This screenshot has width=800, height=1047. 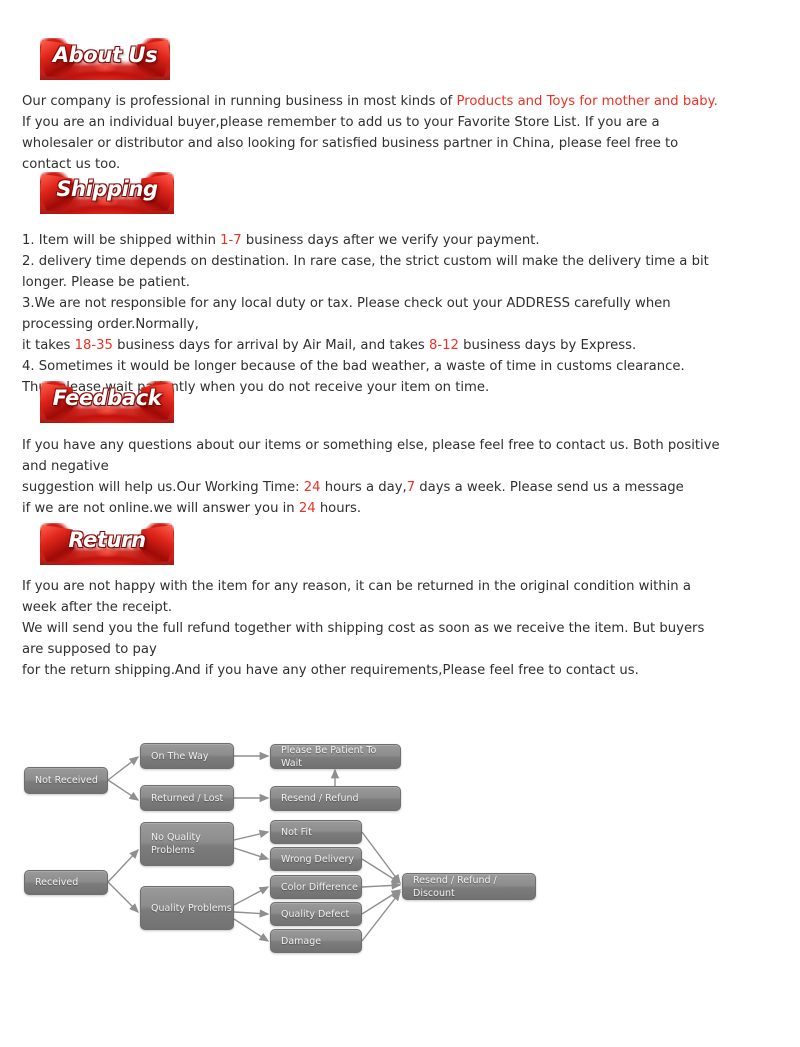 I want to click on flow-node-resend-refund: Resend / Refund, so click(x=335, y=798).